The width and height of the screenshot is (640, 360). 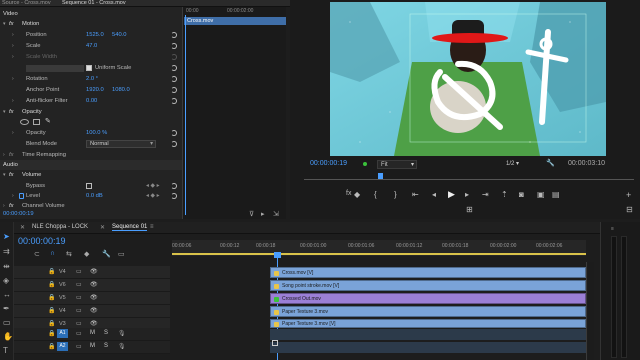 I want to click on clip-paper-texture: Paper Texture 3.mov, so click(x=428, y=311).